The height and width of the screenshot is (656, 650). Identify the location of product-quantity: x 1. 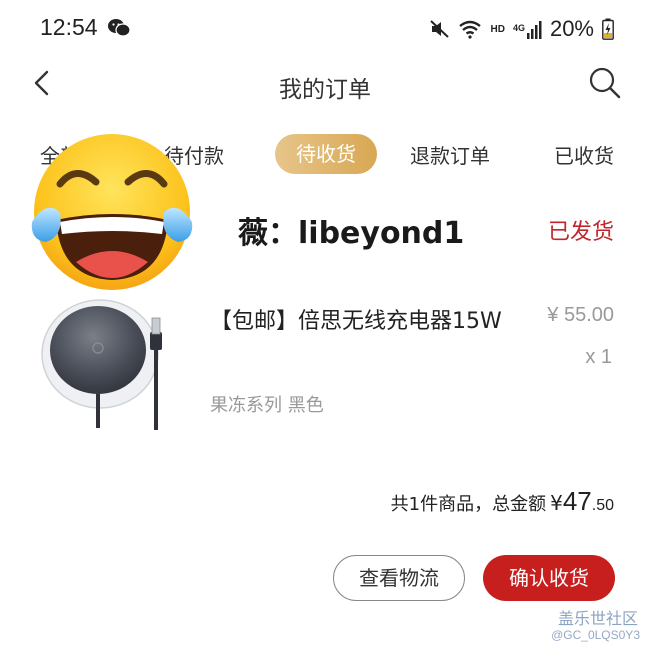
(598, 357).